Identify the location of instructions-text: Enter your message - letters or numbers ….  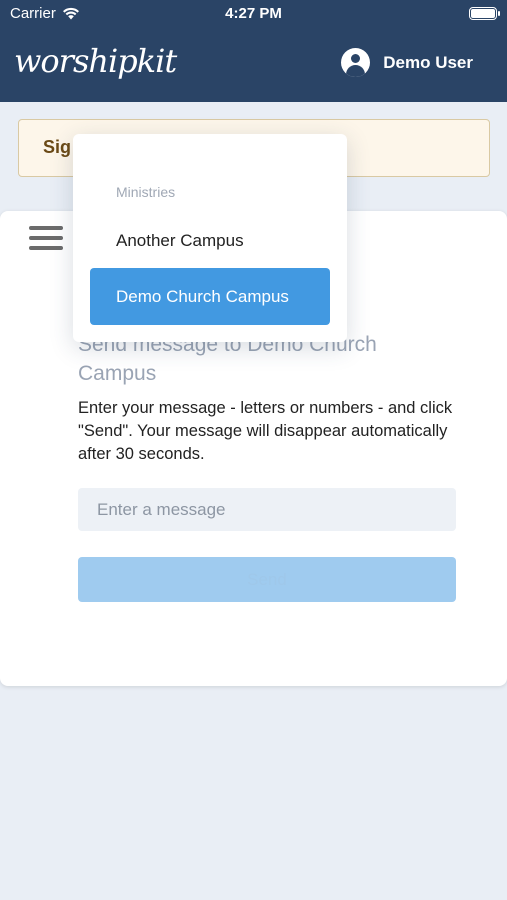
(265, 431).